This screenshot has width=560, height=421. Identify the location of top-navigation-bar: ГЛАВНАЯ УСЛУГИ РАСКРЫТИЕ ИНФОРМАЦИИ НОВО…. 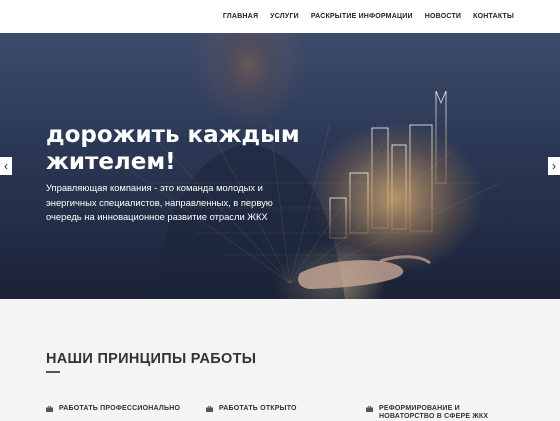
(280, 16).